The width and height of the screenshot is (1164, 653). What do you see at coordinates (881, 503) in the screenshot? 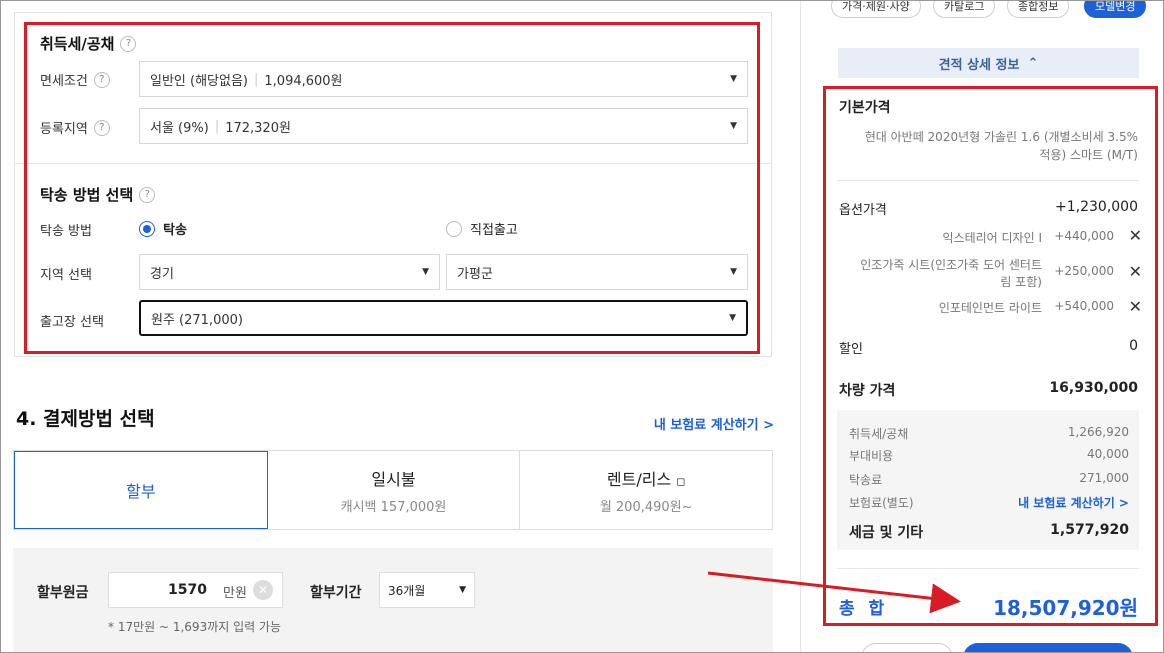
I see `fee-label: 보험료(별도)` at bounding box center [881, 503].